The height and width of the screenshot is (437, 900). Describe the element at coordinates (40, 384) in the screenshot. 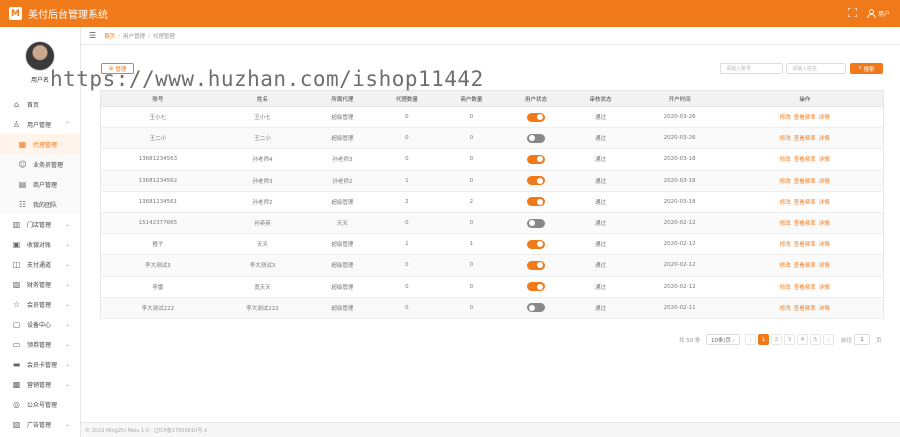

I see `sidebar-item: ▩ 营销管理 ⌄` at that location.